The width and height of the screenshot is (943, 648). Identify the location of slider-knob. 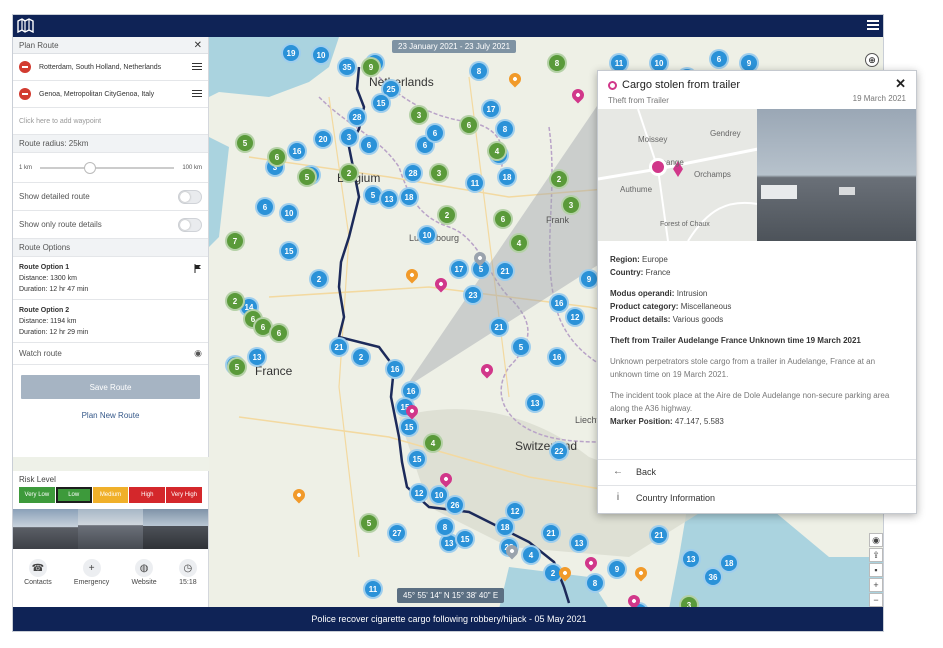
(90, 167).